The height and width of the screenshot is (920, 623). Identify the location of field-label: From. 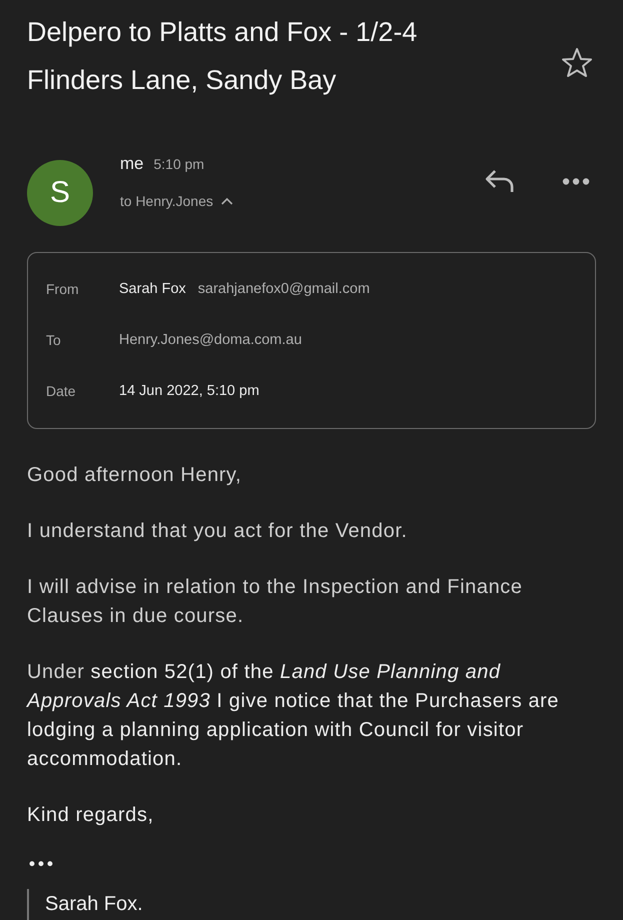
(63, 288).